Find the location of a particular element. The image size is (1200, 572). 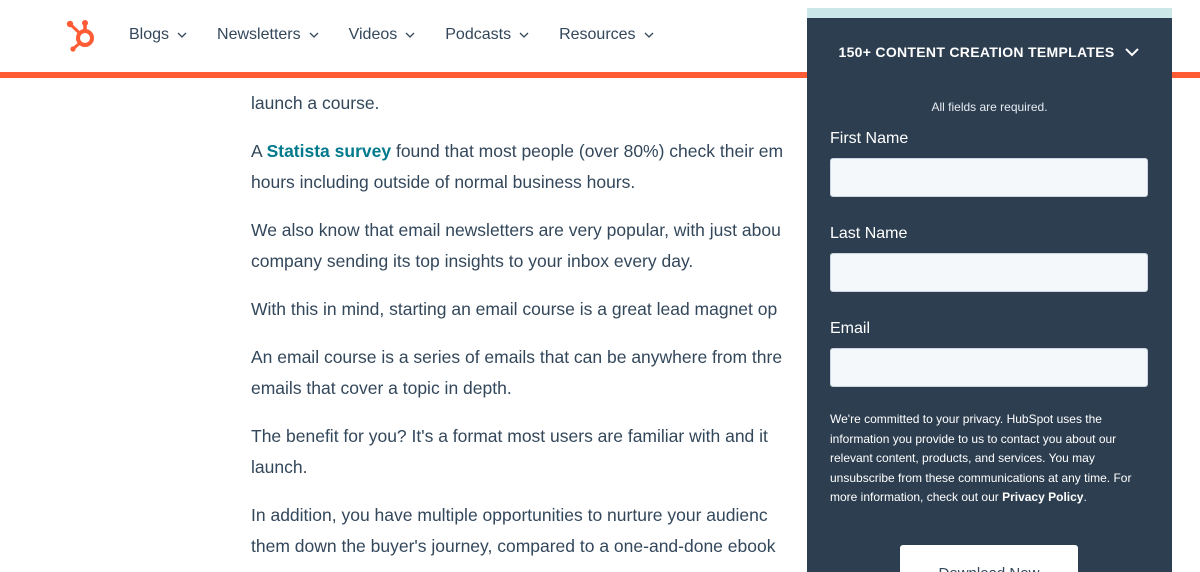

download-now-button: Download Now is located at coordinates (989, 558).